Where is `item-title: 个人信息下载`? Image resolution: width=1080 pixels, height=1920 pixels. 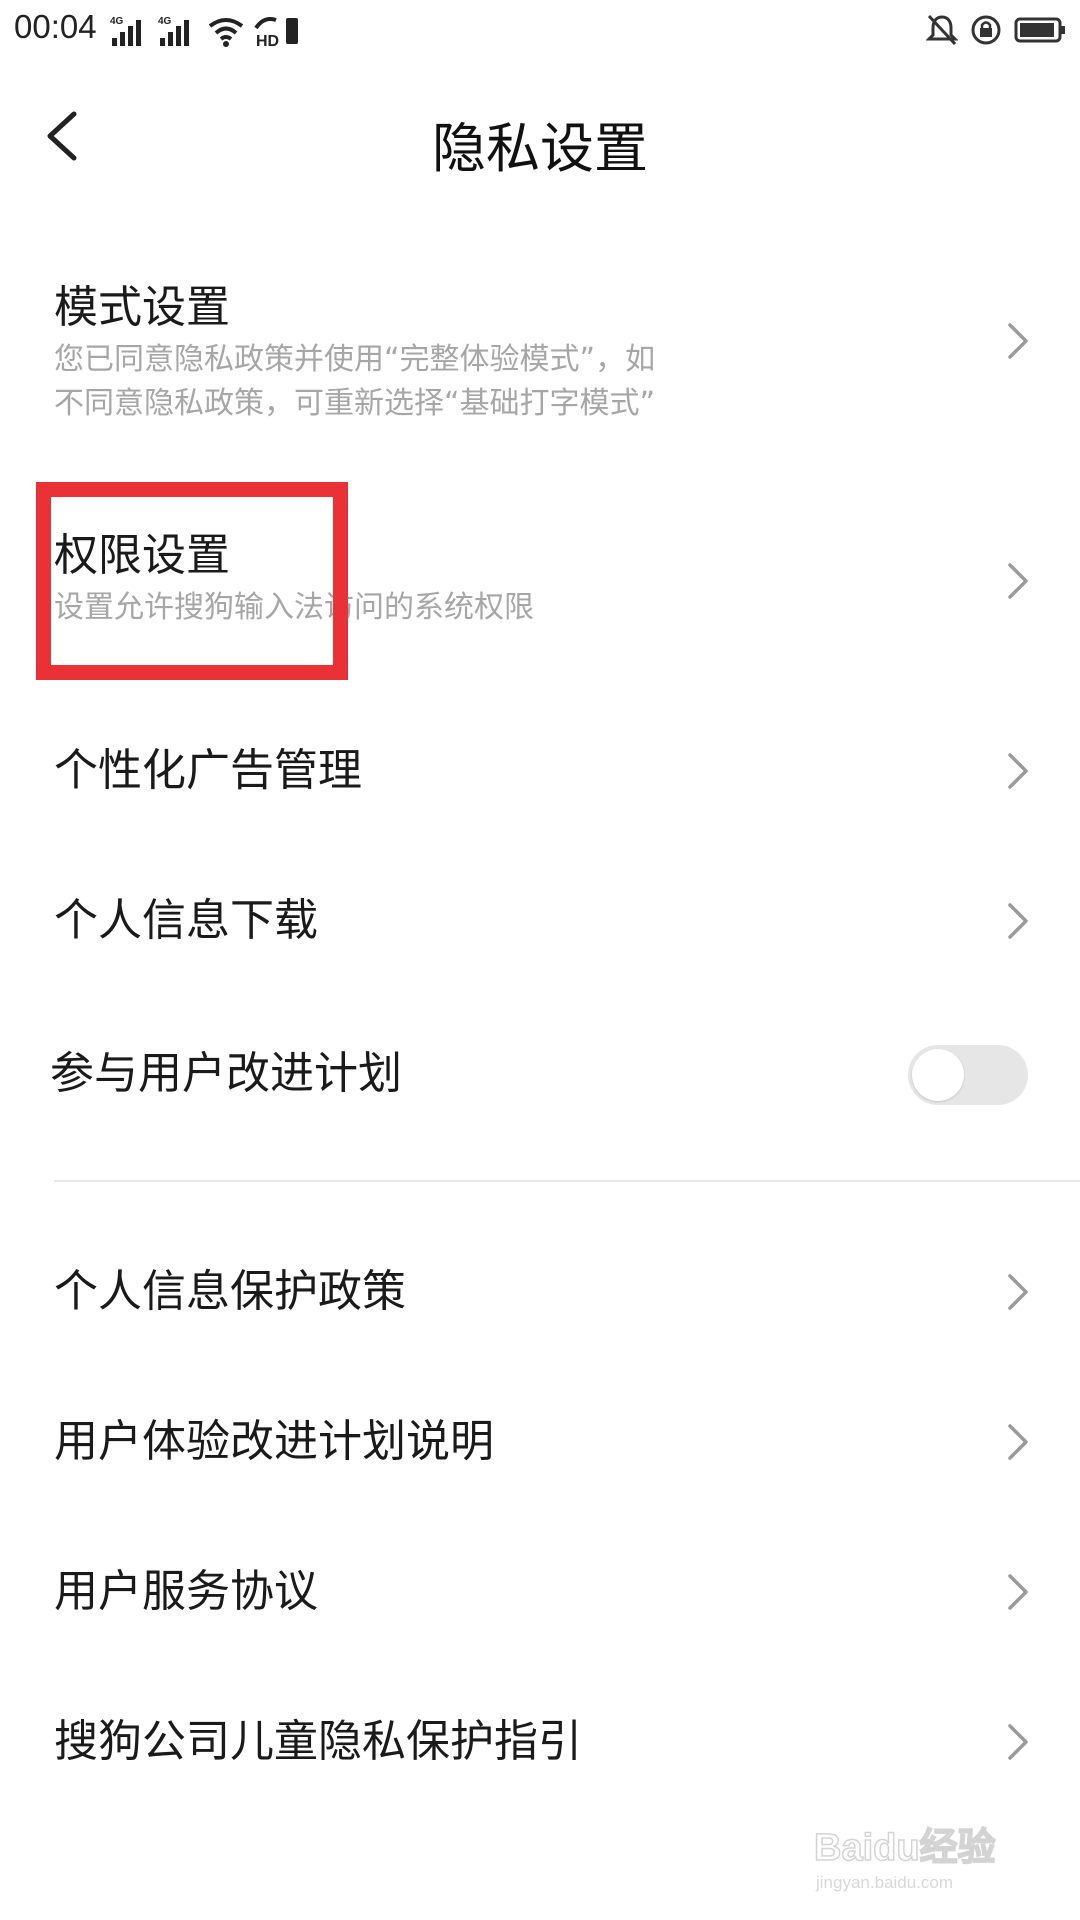 item-title: 个人信息下载 is located at coordinates (186, 920).